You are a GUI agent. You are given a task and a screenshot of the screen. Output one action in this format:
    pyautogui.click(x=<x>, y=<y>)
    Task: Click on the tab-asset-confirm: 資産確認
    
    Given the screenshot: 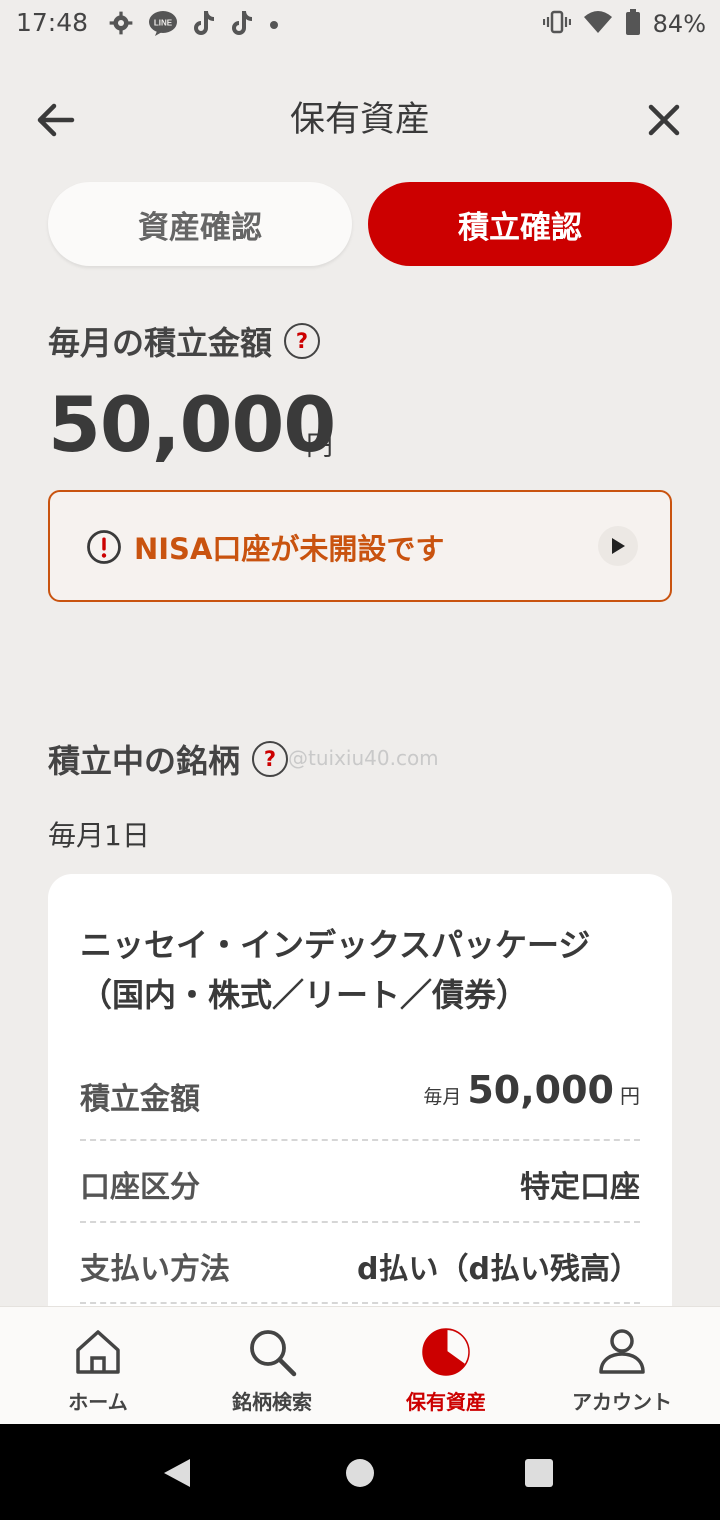 What is the action you would take?
    pyautogui.click(x=200, y=224)
    